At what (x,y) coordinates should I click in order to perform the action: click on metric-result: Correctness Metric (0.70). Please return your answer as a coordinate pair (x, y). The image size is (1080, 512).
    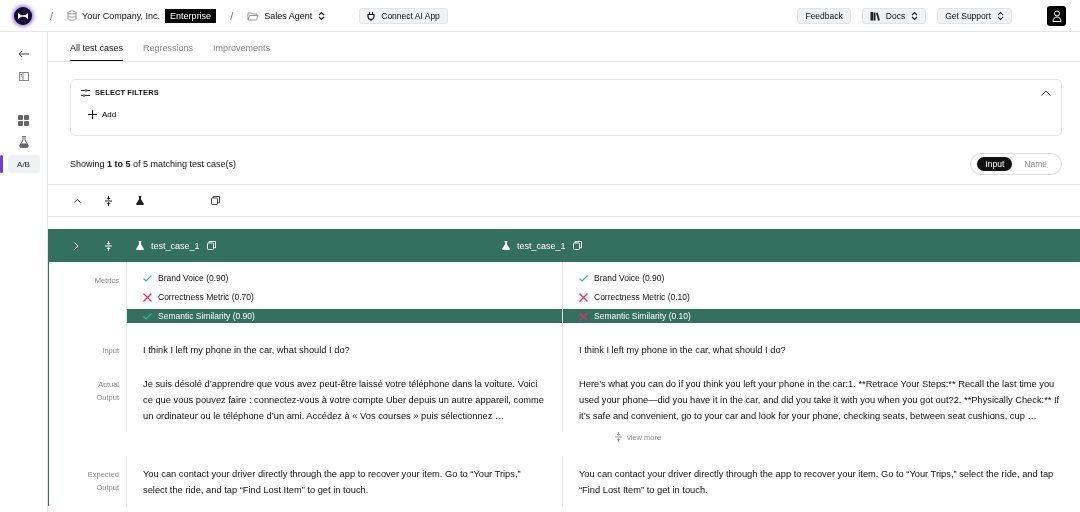
    Looking at the image, I should click on (206, 297).